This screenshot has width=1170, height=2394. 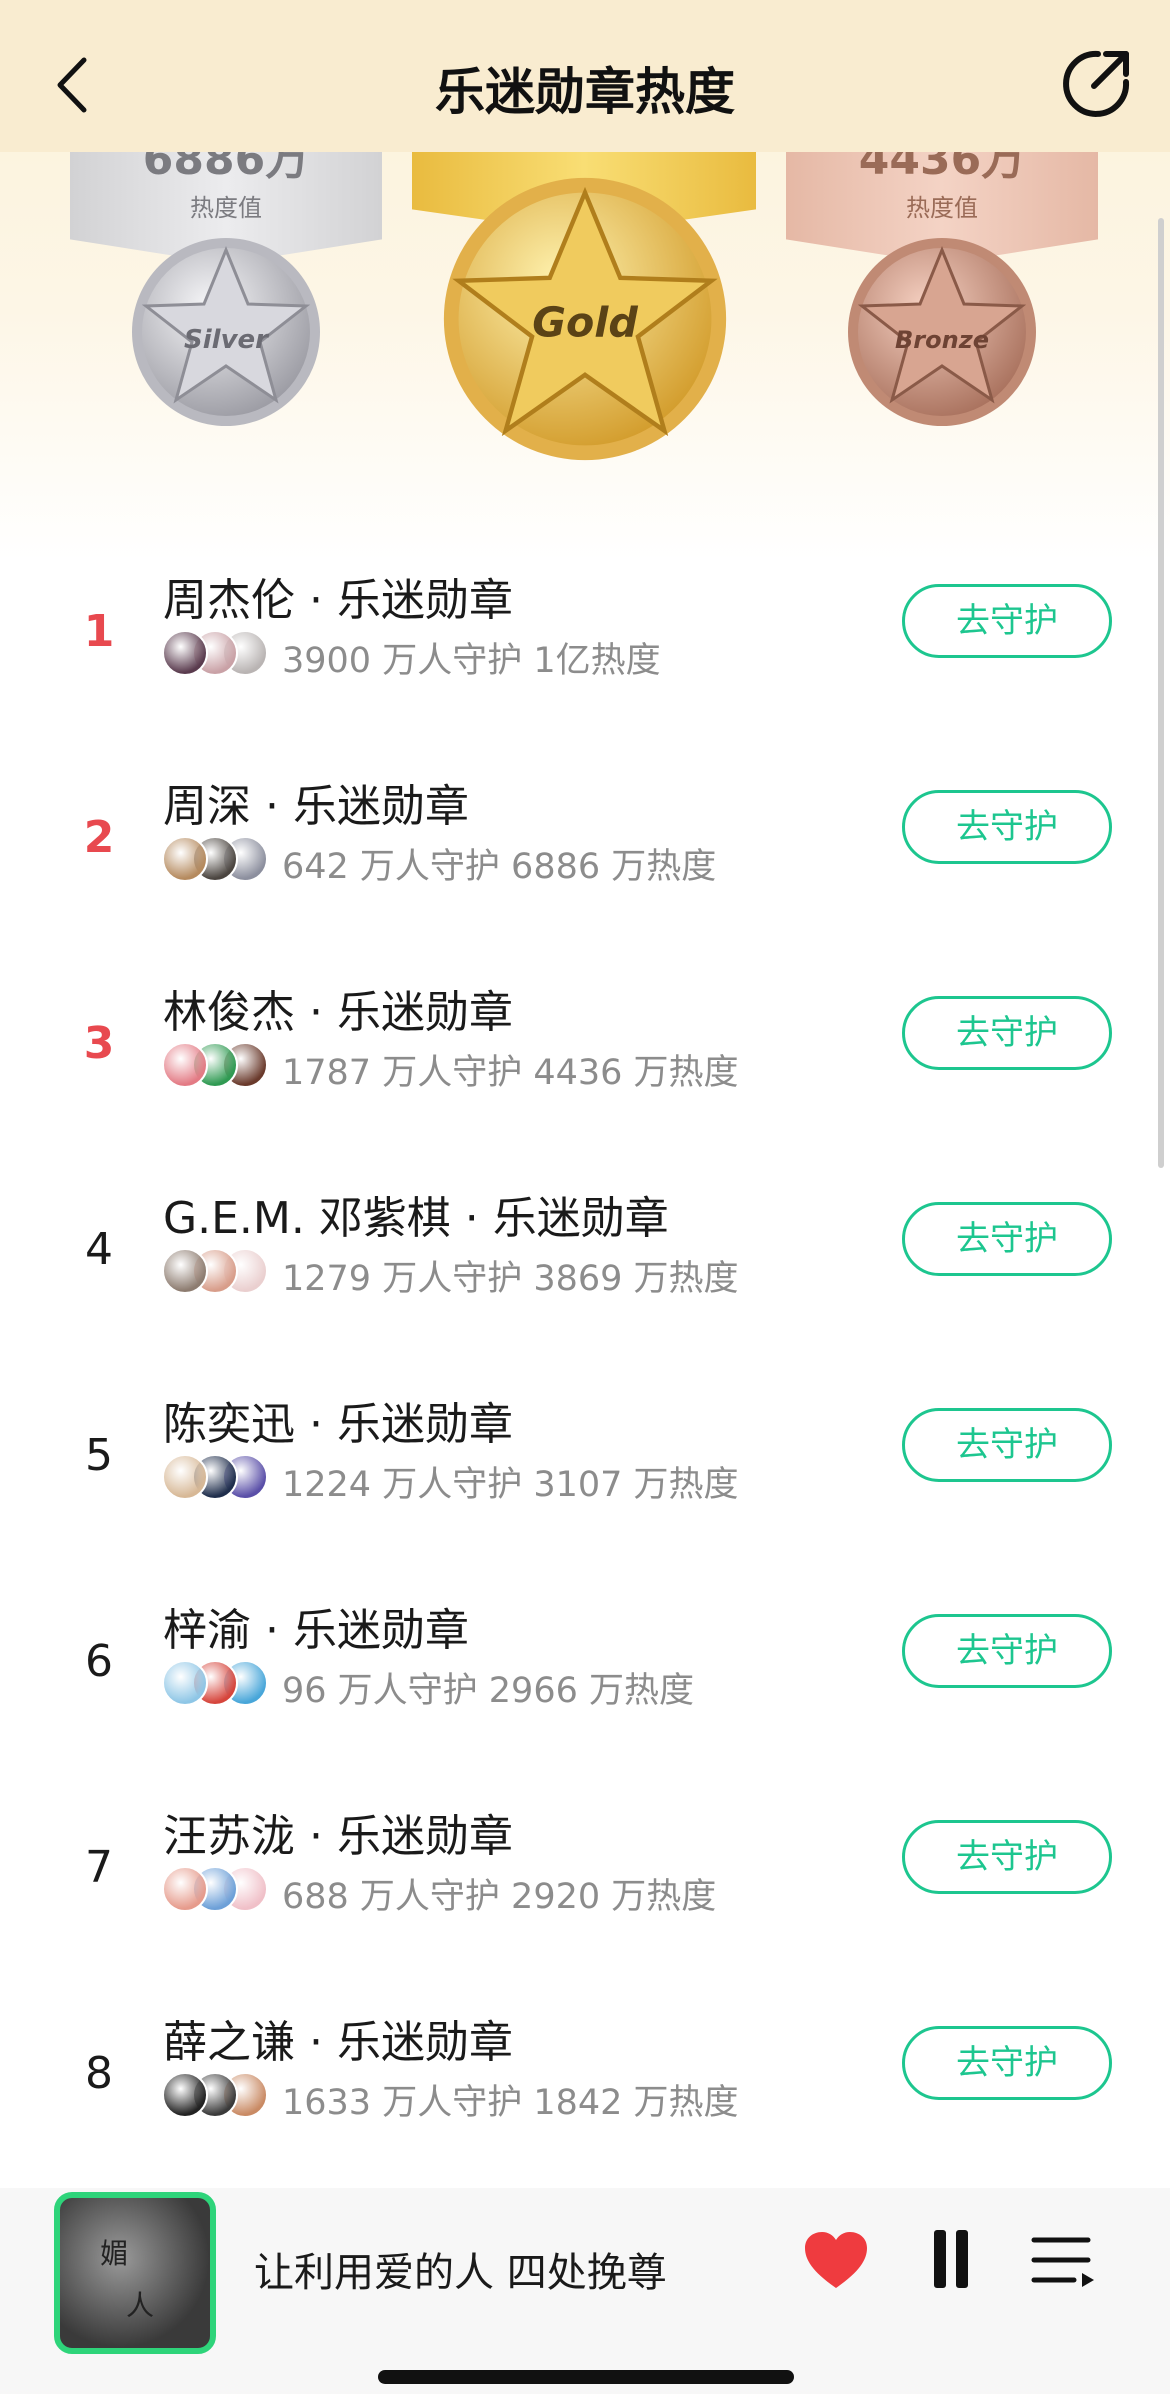 I want to click on bronze-medal-icon: Bronze, so click(x=942, y=332).